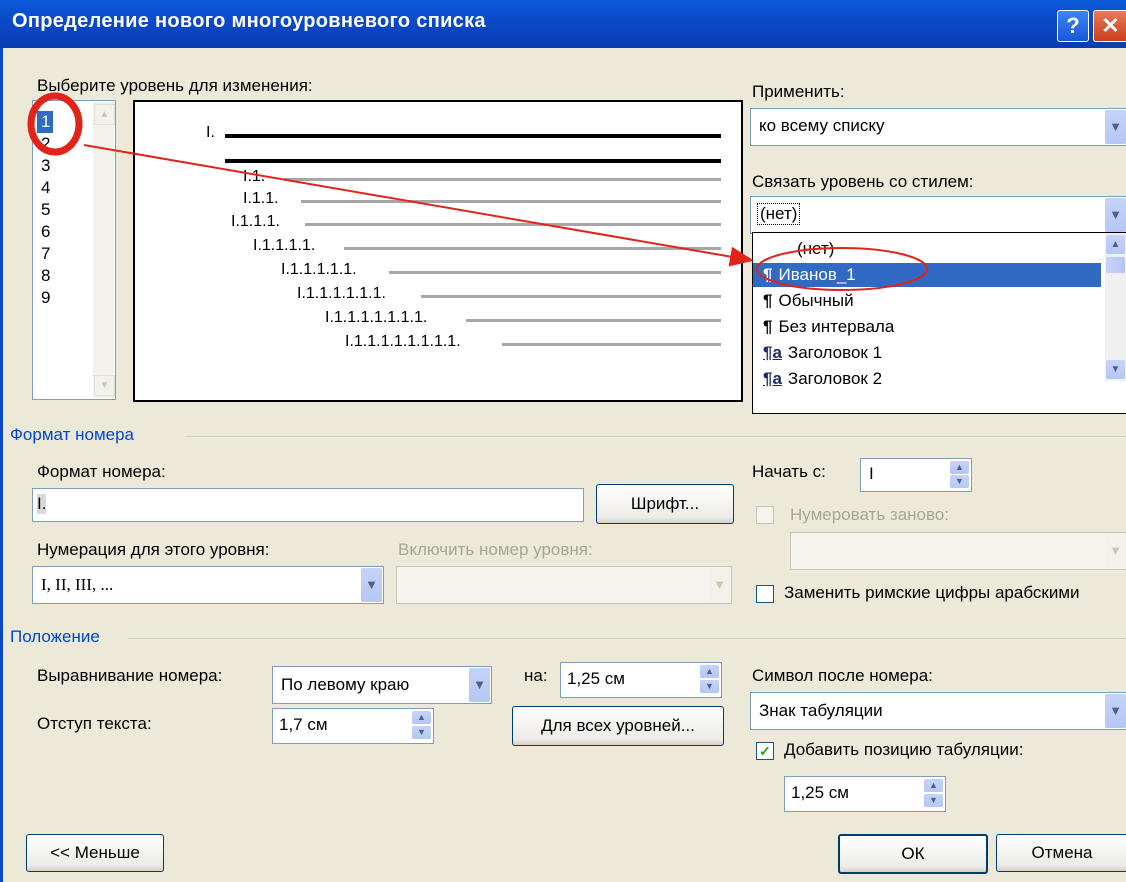 This screenshot has width=1126, height=882. Describe the element at coordinates (870, 514) in the screenshot. I see `restart-label: Нумеровать заново:` at that location.